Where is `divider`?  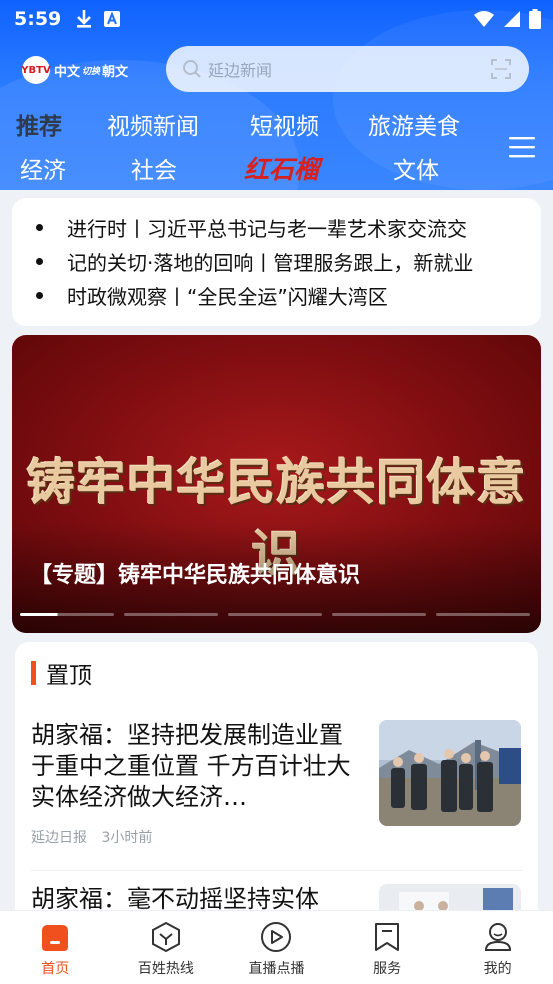
divider is located at coordinates (276, 870).